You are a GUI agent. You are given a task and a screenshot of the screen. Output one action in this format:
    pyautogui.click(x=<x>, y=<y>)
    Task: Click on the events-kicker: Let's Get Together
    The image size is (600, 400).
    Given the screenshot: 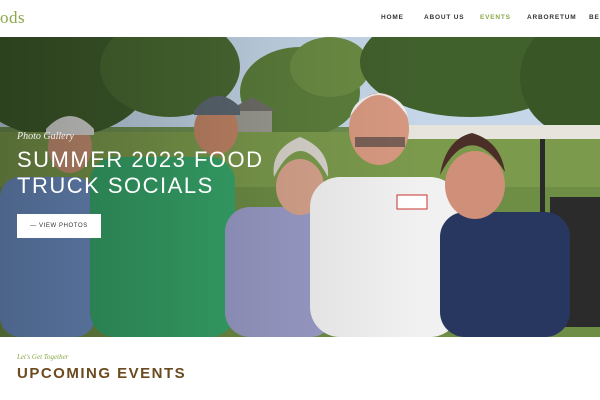 What is the action you would take?
    pyautogui.click(x=43, y=357)
    